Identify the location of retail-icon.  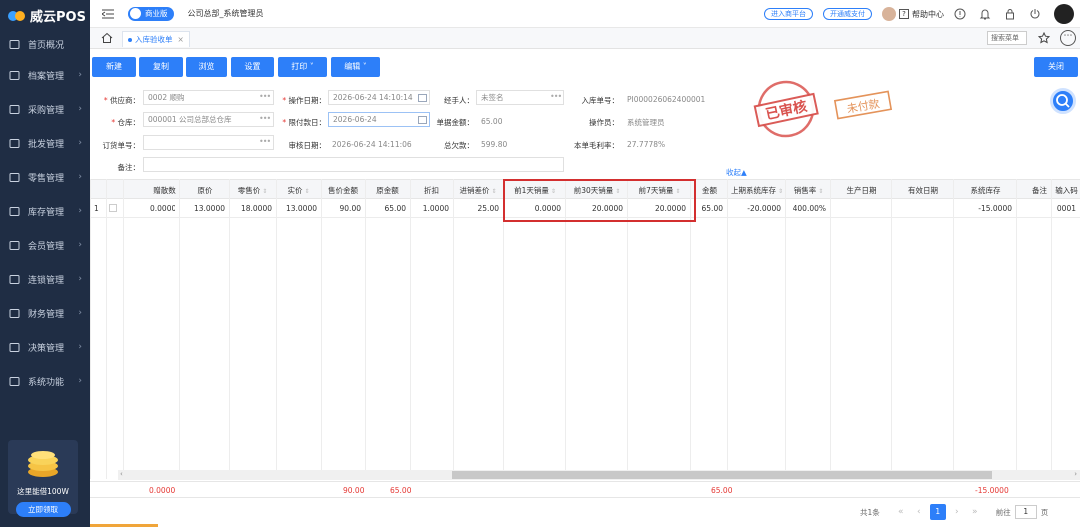
(14, 177).